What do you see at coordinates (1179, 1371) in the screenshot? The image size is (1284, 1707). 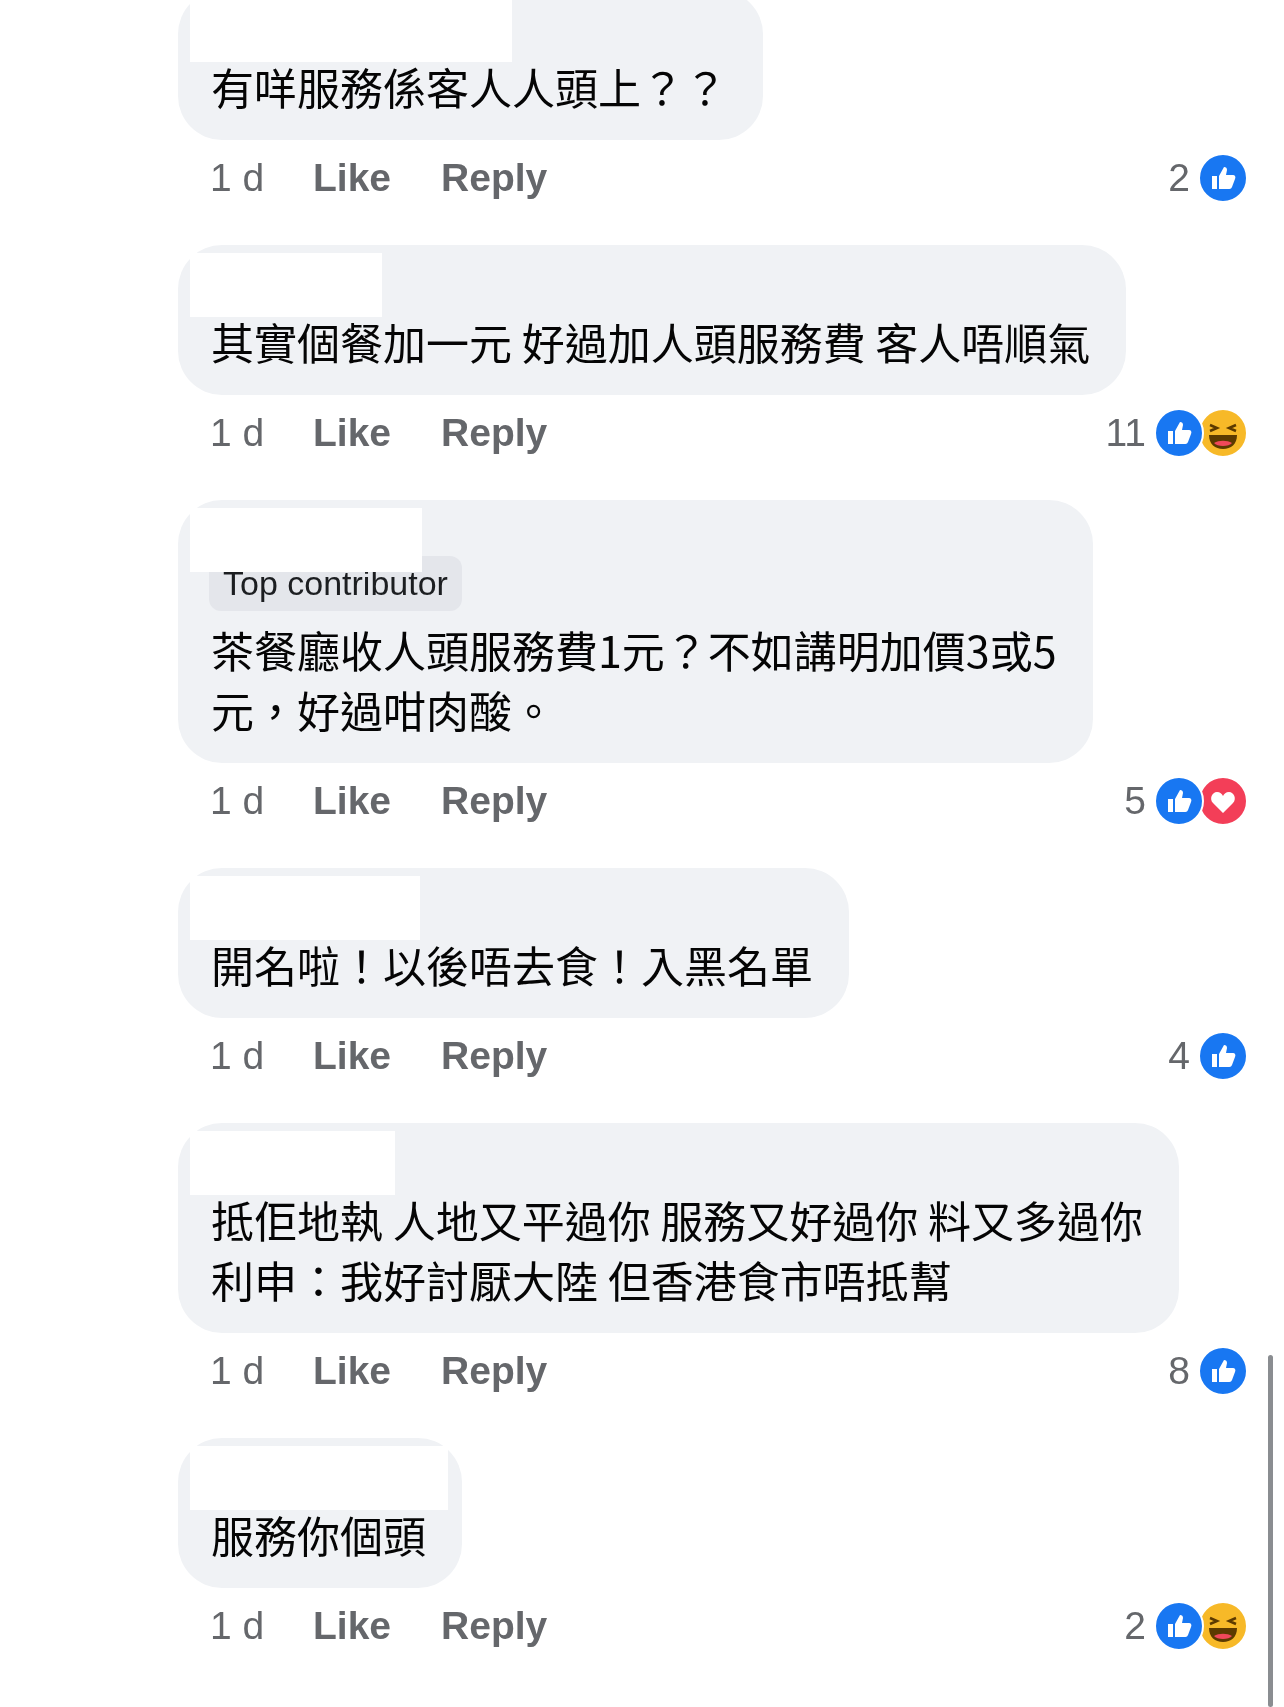 I see `reaction-count: 8` at bounding box center [1179, 1371].